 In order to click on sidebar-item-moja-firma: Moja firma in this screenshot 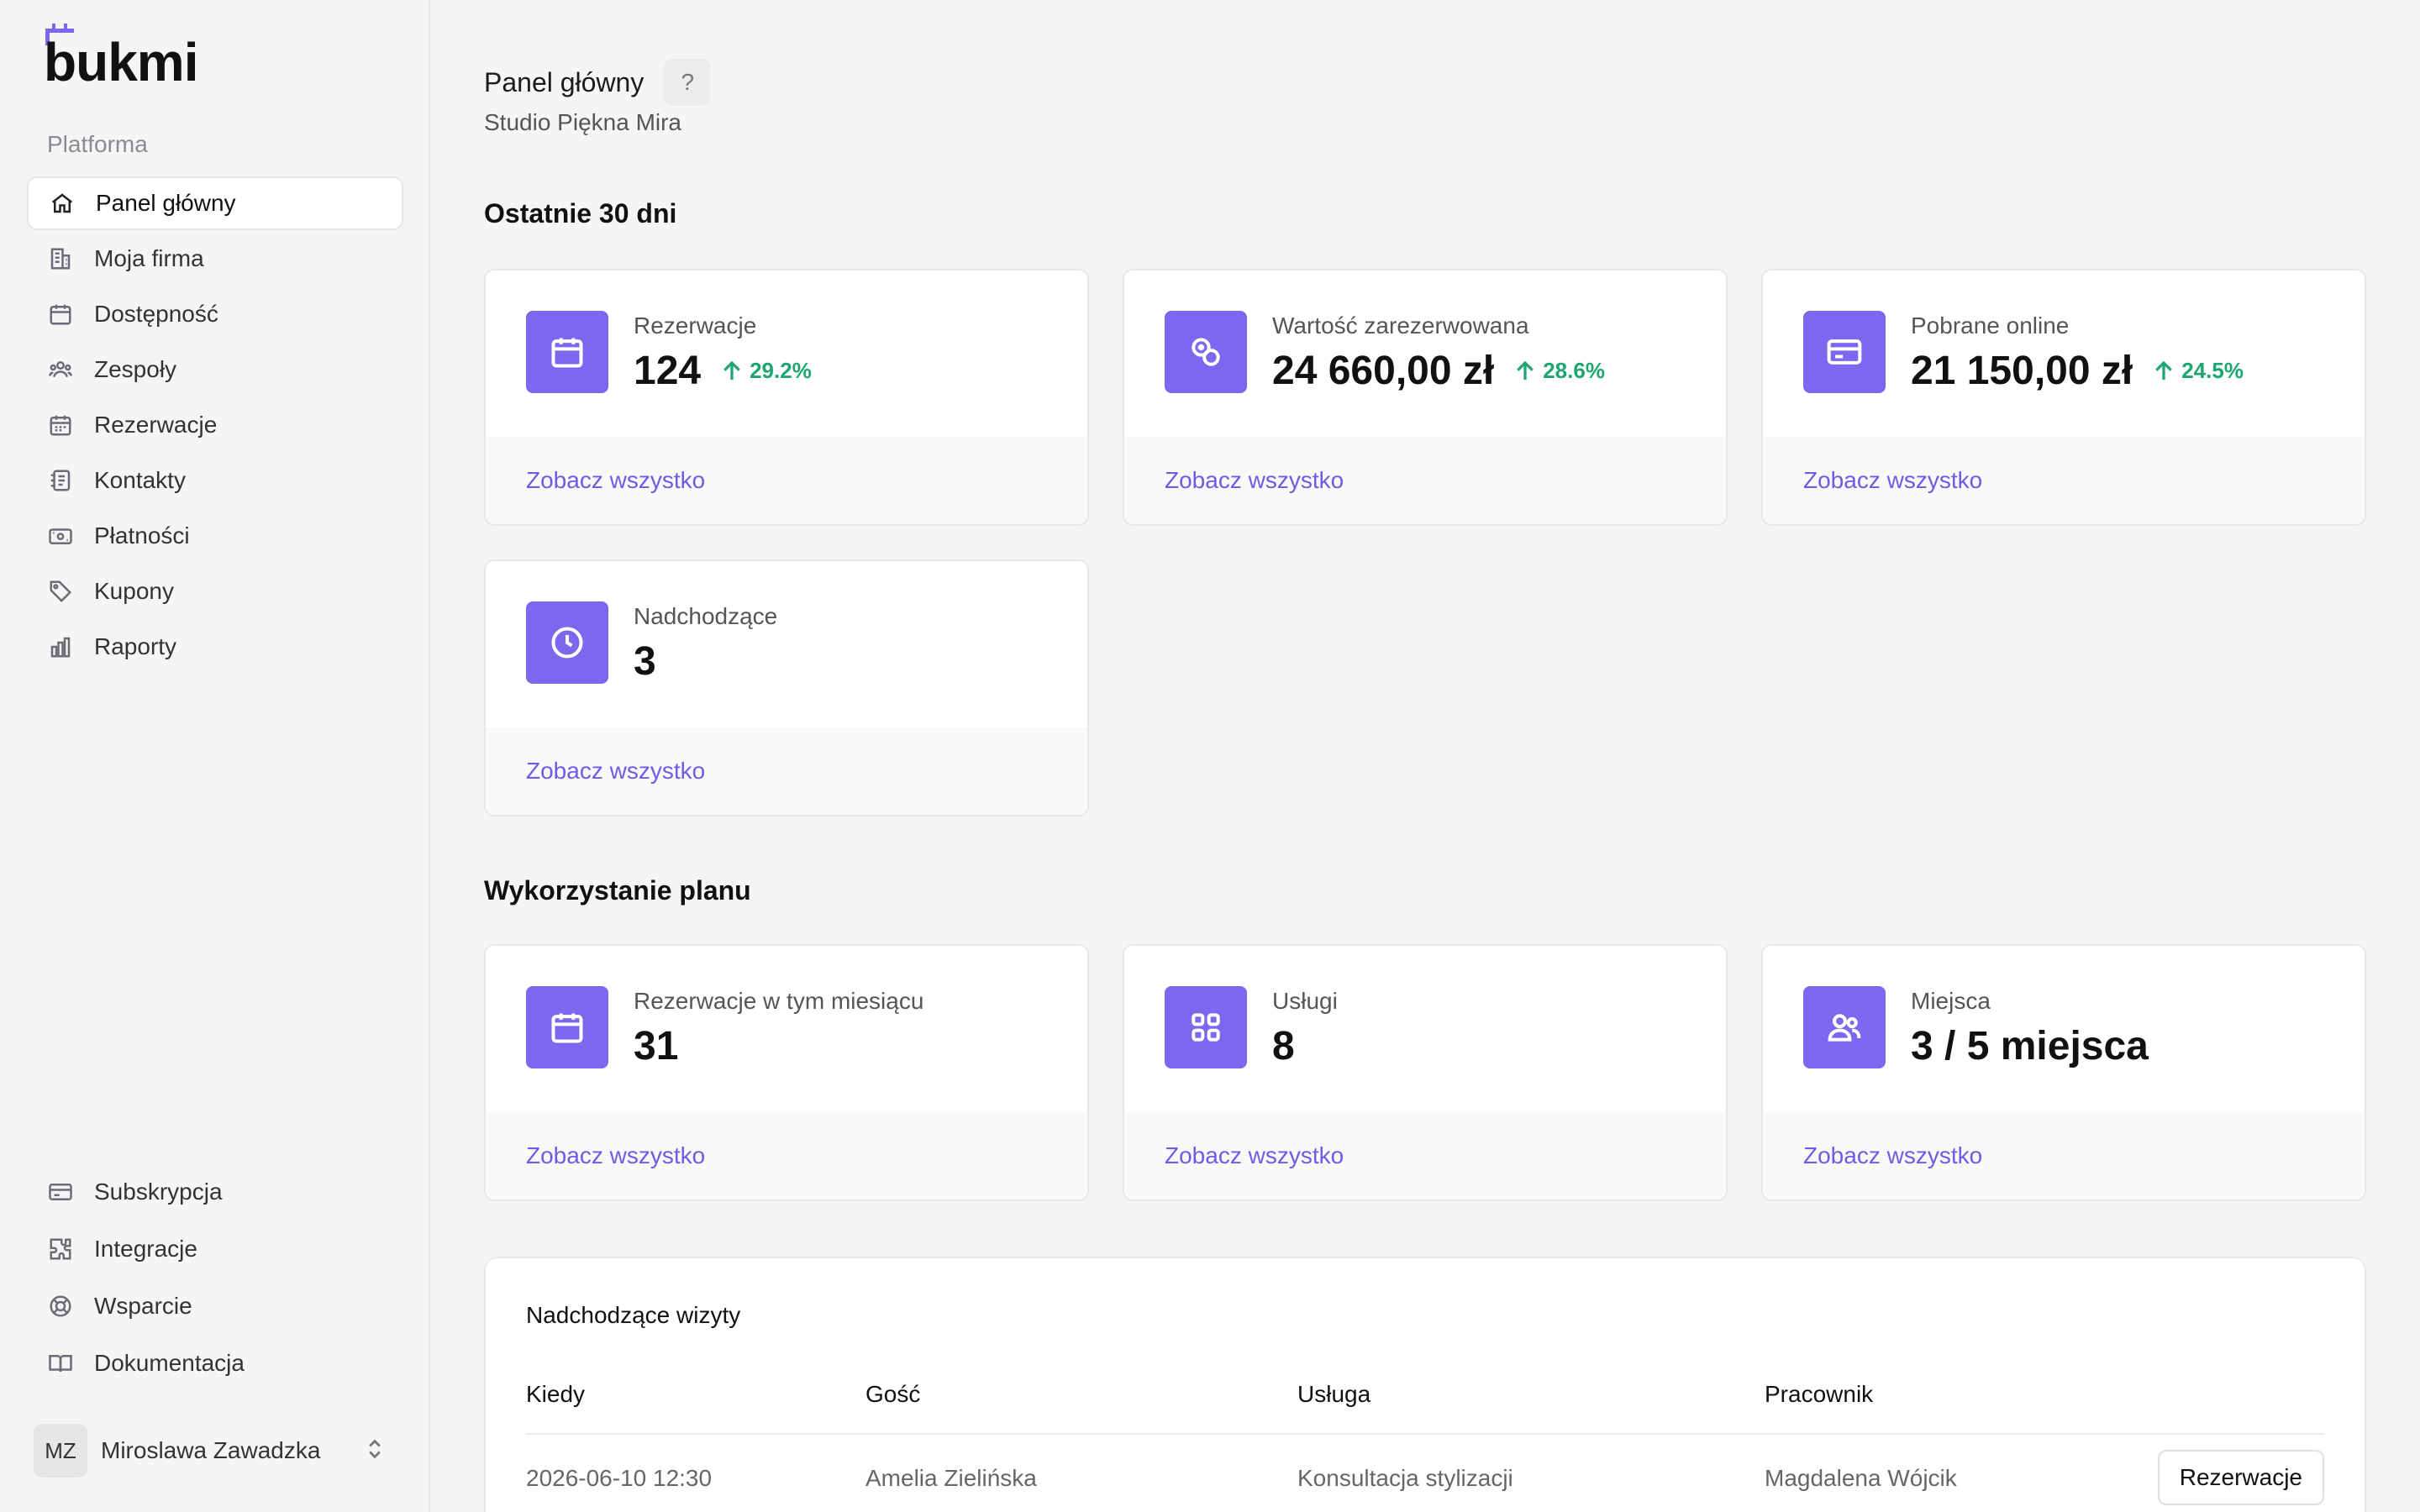, I will do `click(215, 259)`.